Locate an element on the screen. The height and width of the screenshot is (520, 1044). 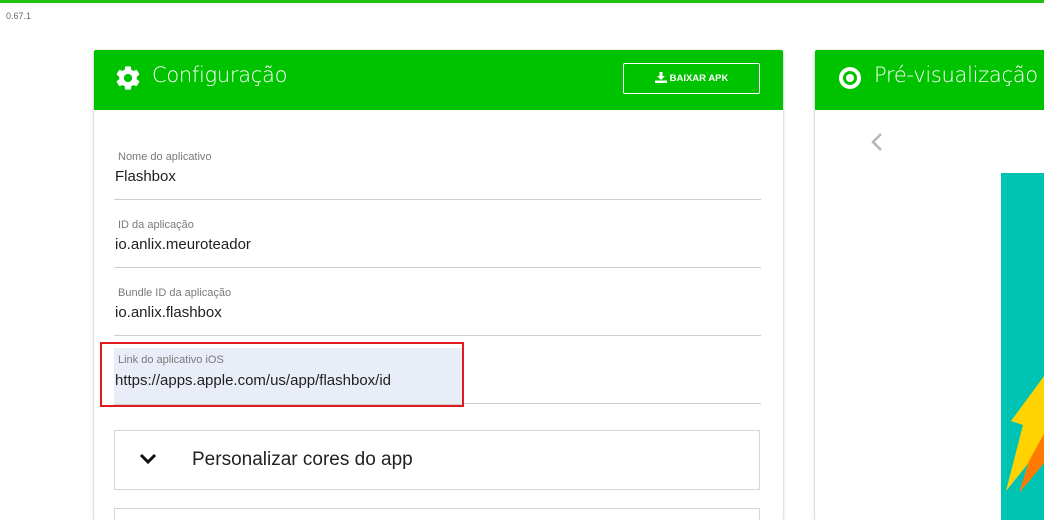
preview-header: Pré-visualização d is located at coordinates (929, 80).